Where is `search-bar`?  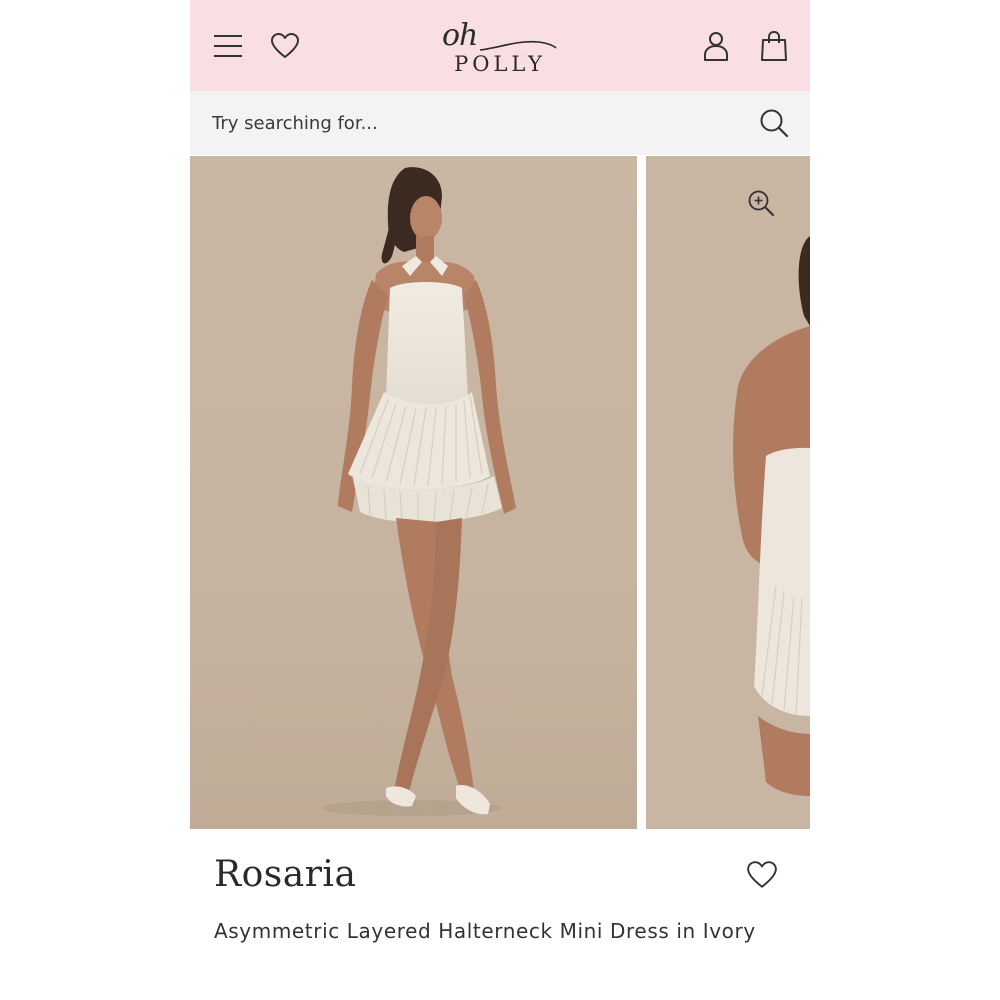
search-bar is located at coordinates (500, 123).